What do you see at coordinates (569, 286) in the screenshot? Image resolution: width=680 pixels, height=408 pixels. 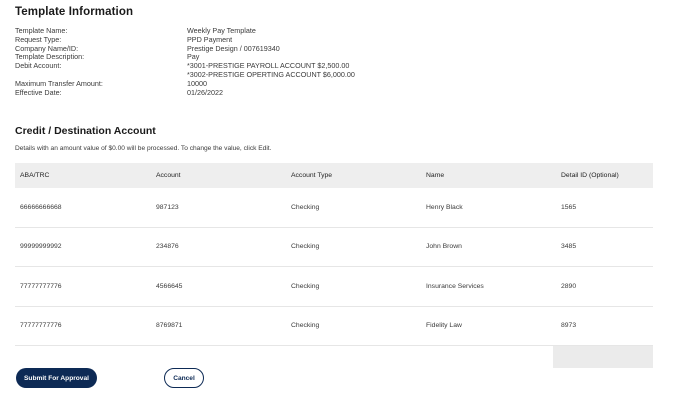 I see `cell-detail-id: 2890` at bounding box center [569, 286].